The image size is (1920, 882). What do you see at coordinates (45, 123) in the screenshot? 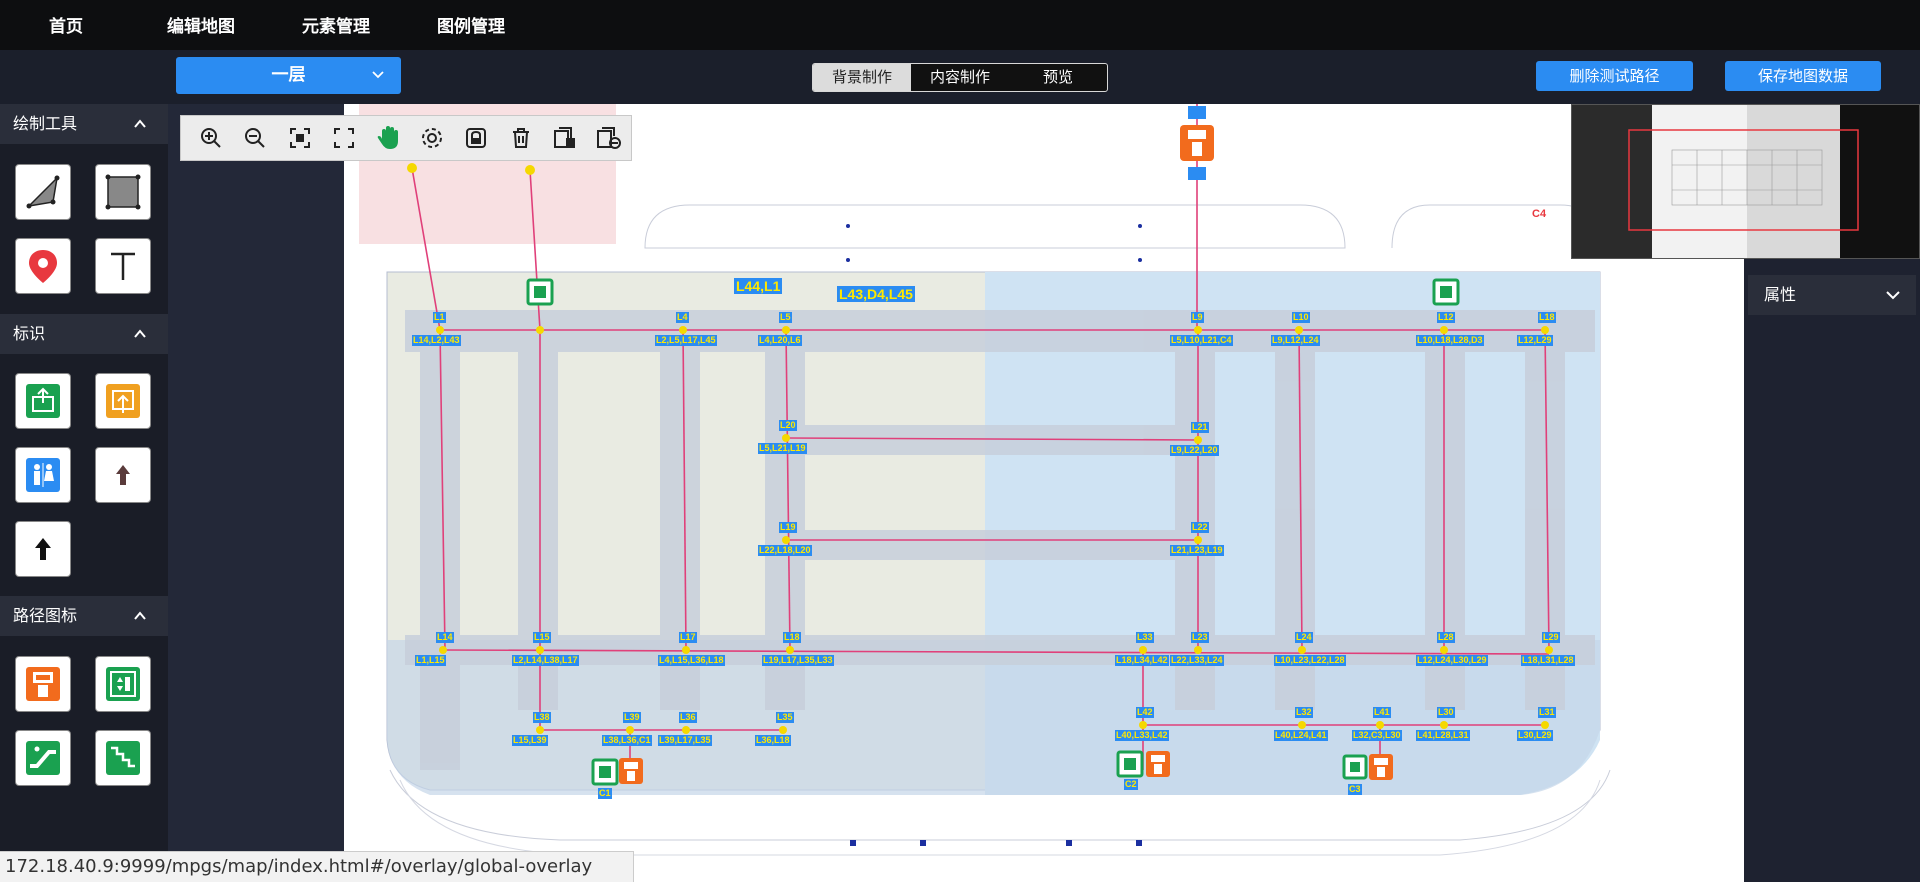
I see `draw-tools-title: 绘制工具` at bounding box center [45, 123].